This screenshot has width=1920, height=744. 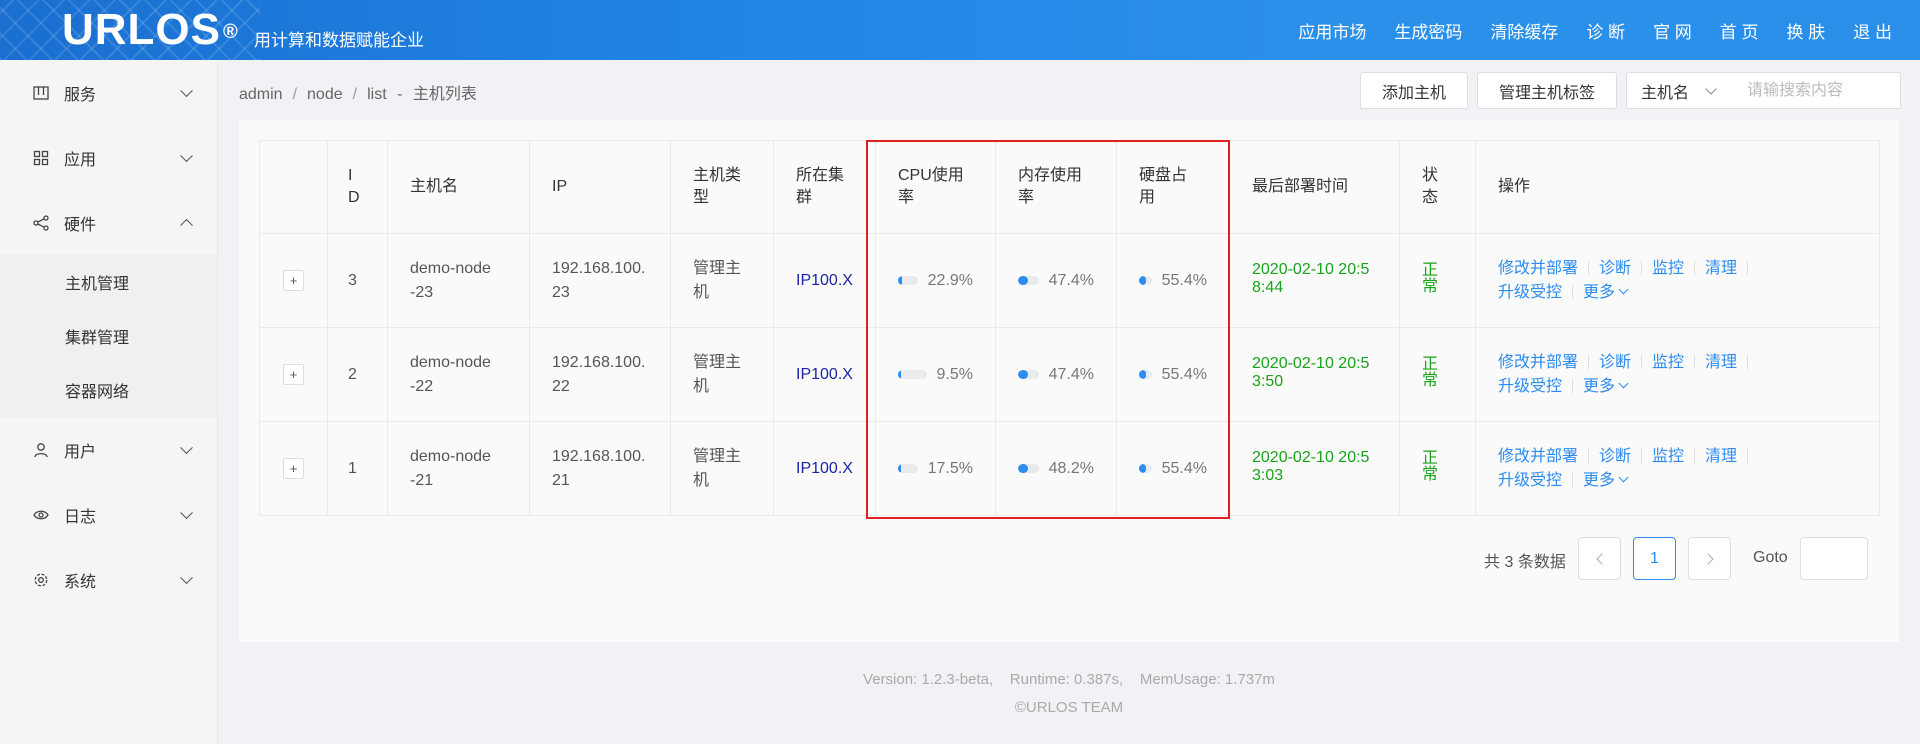 I want to click on cell-disk: 55.4%, so click(x=1173, y=374).